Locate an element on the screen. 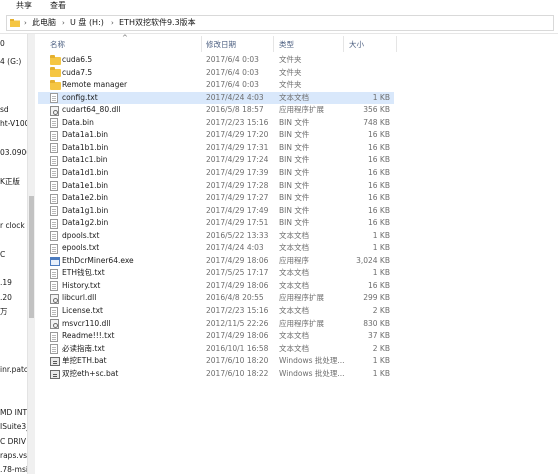 Image resolution: width=558 pixels, height=474 pixels. file-modified-date: 2017/4/24 4:03 is located at coordinates (235, 97).